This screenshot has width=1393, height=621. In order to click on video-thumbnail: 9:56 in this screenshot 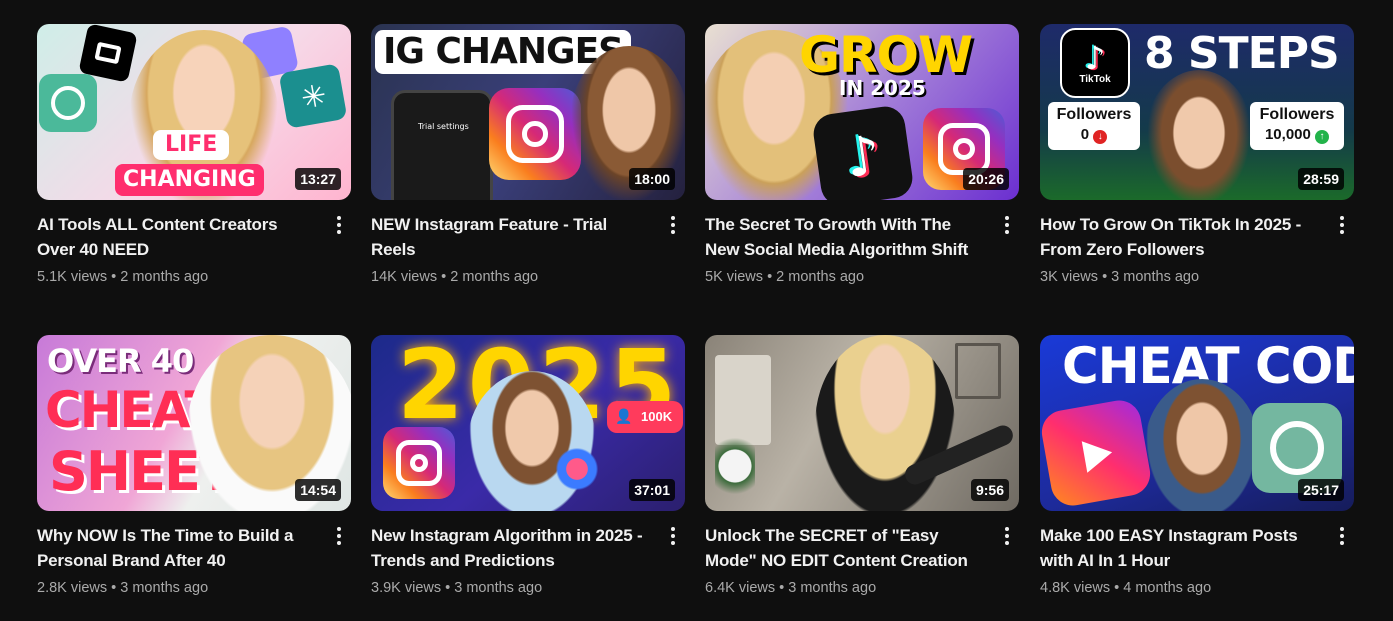, I will do `click(862, 423)`.